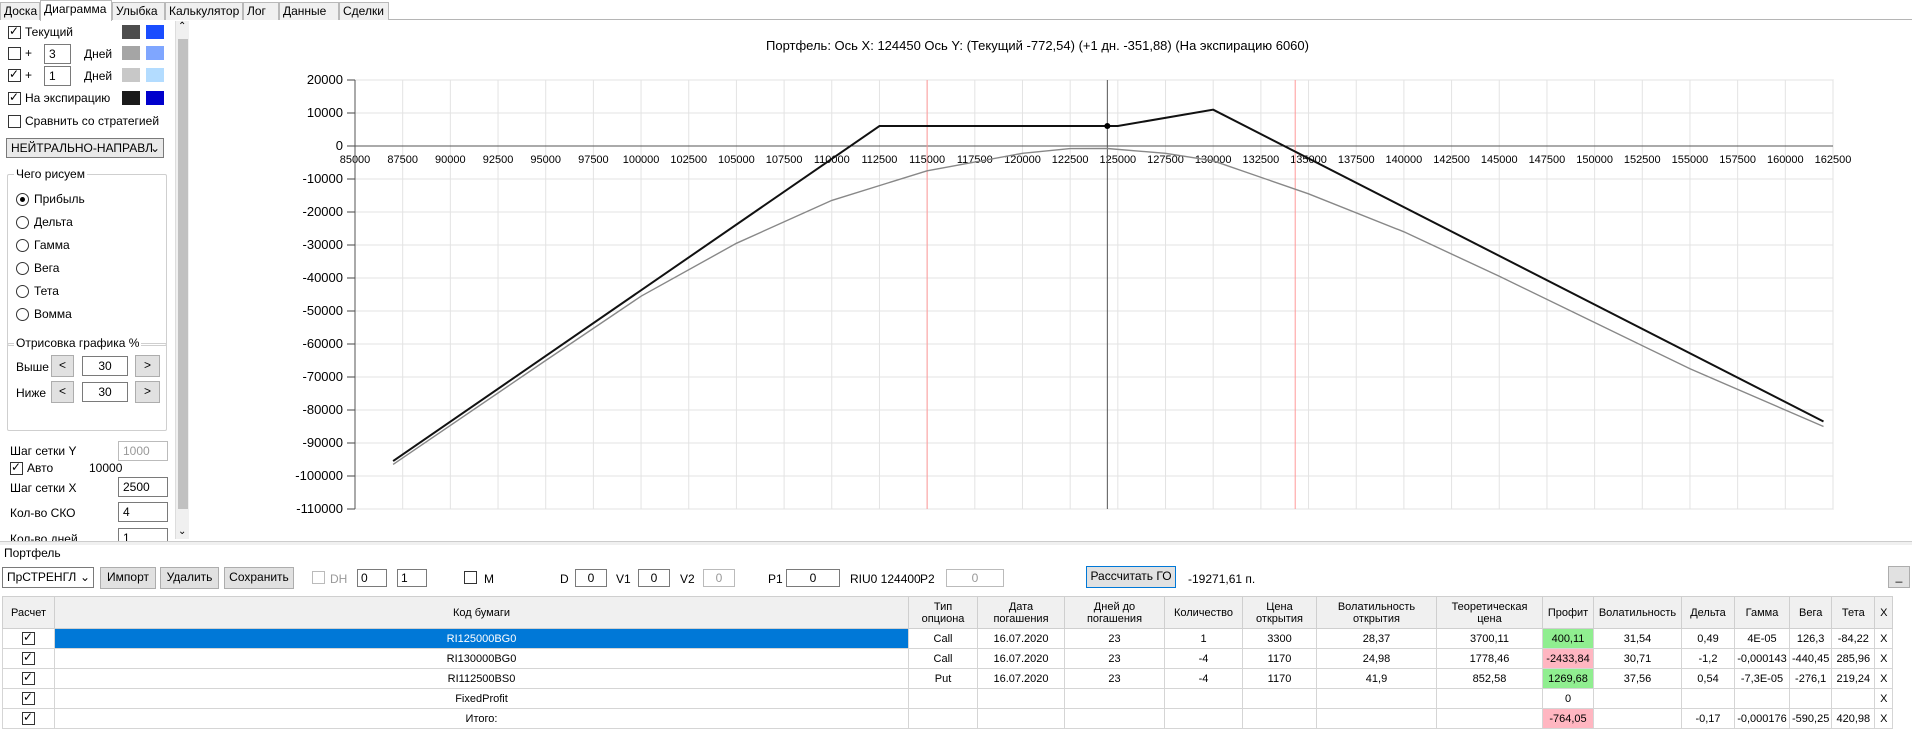  What do you see at coordinates (16, 467) in the screenshot?
I see `auto-checkbox` at bounding box center [16, 467].